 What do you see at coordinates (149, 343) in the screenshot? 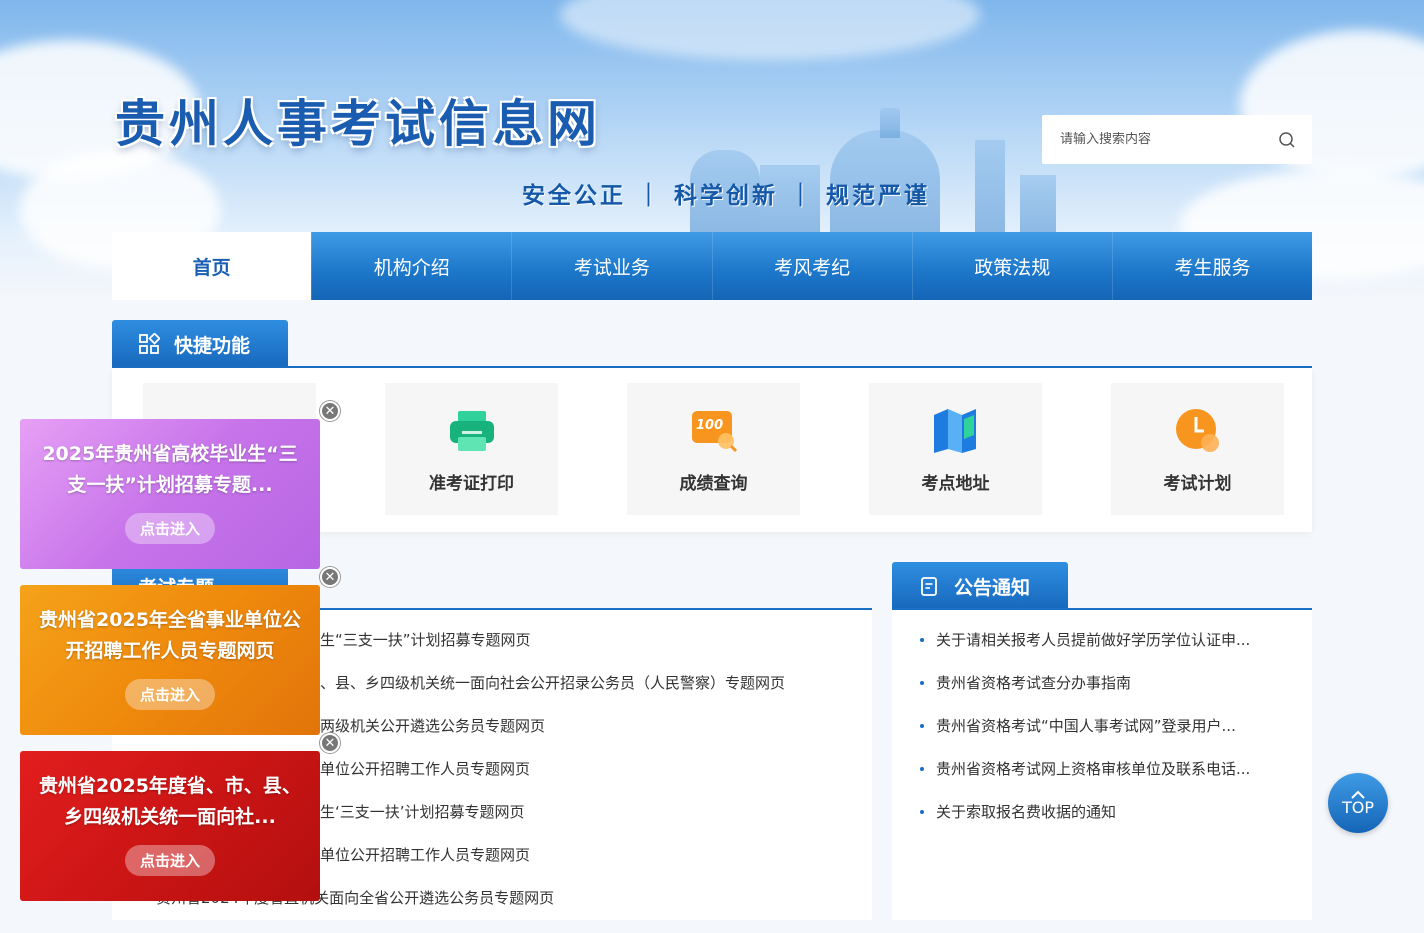
I see `grid-icon` at bounding box center [149, 343].